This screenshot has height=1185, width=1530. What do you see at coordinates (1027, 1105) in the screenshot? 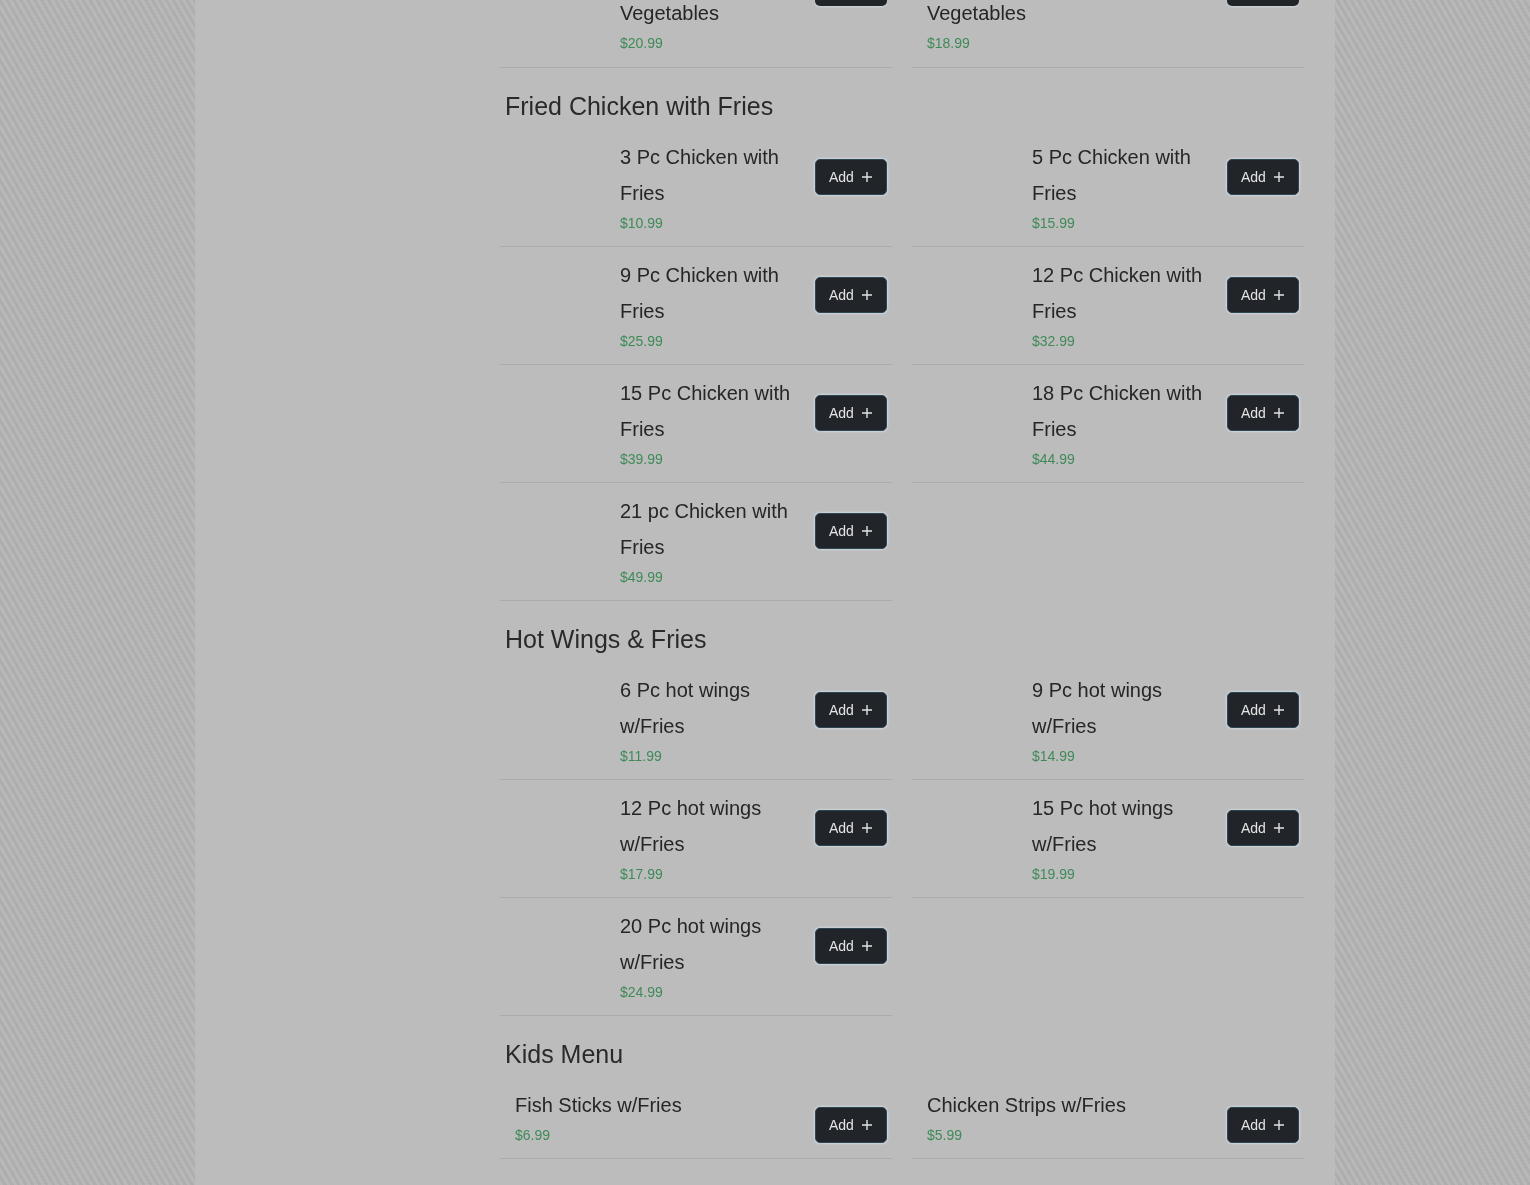
I see `item-name: Chicken Strips w/Fries` at bounding box center [1027, 1105].